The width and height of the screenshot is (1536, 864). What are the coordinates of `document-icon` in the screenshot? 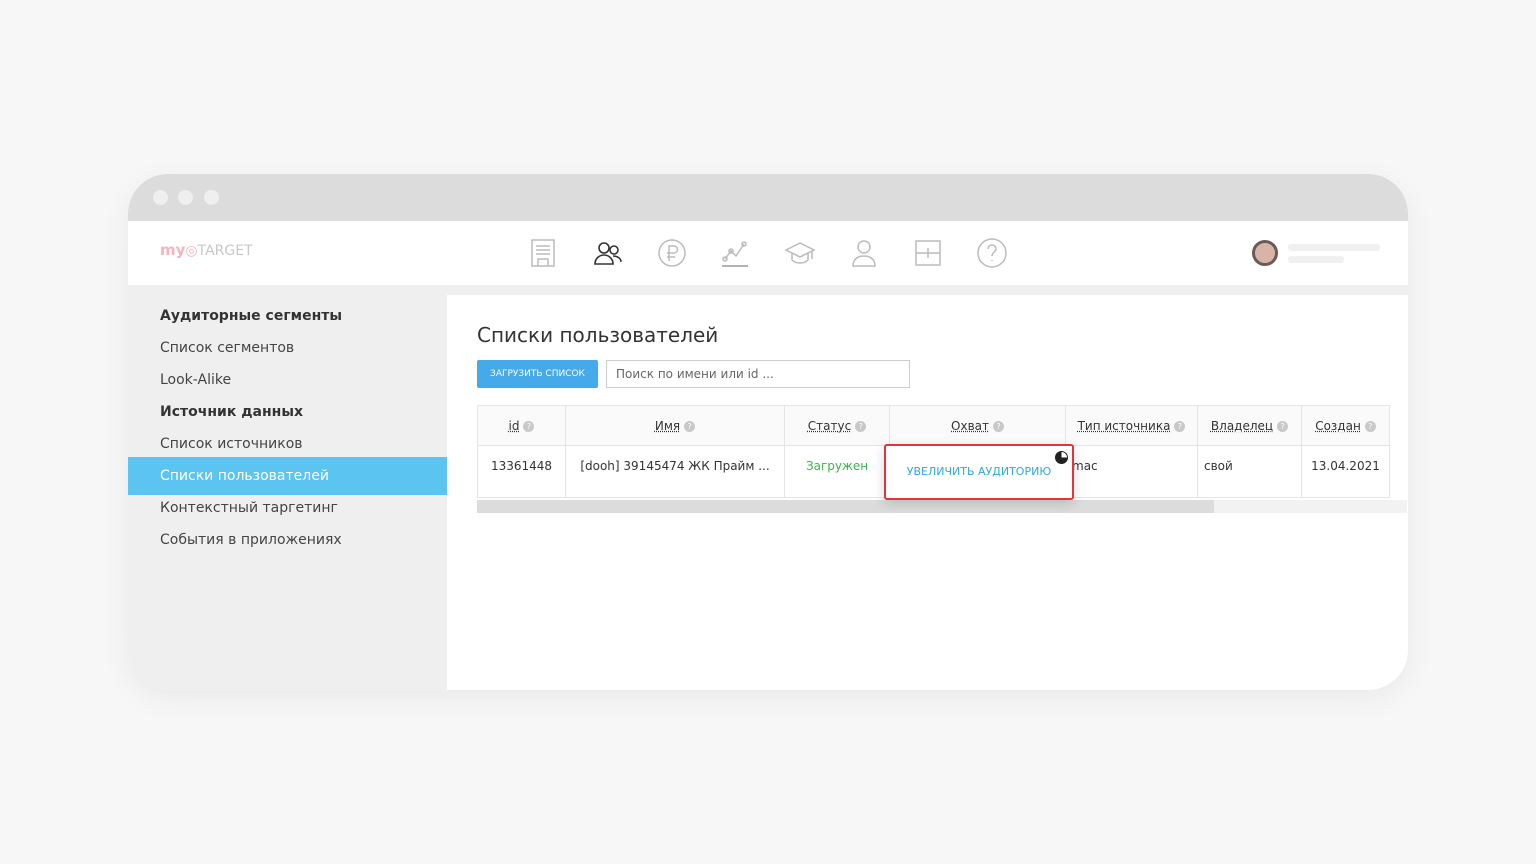 It's located at (544, 253).